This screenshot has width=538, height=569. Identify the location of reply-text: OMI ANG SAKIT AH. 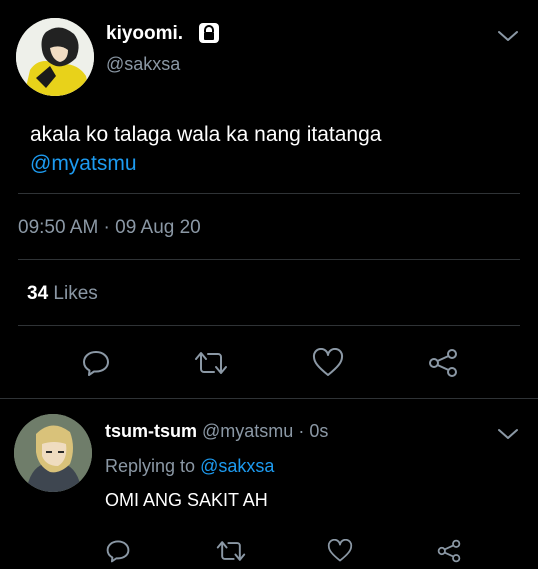
(186, 500).